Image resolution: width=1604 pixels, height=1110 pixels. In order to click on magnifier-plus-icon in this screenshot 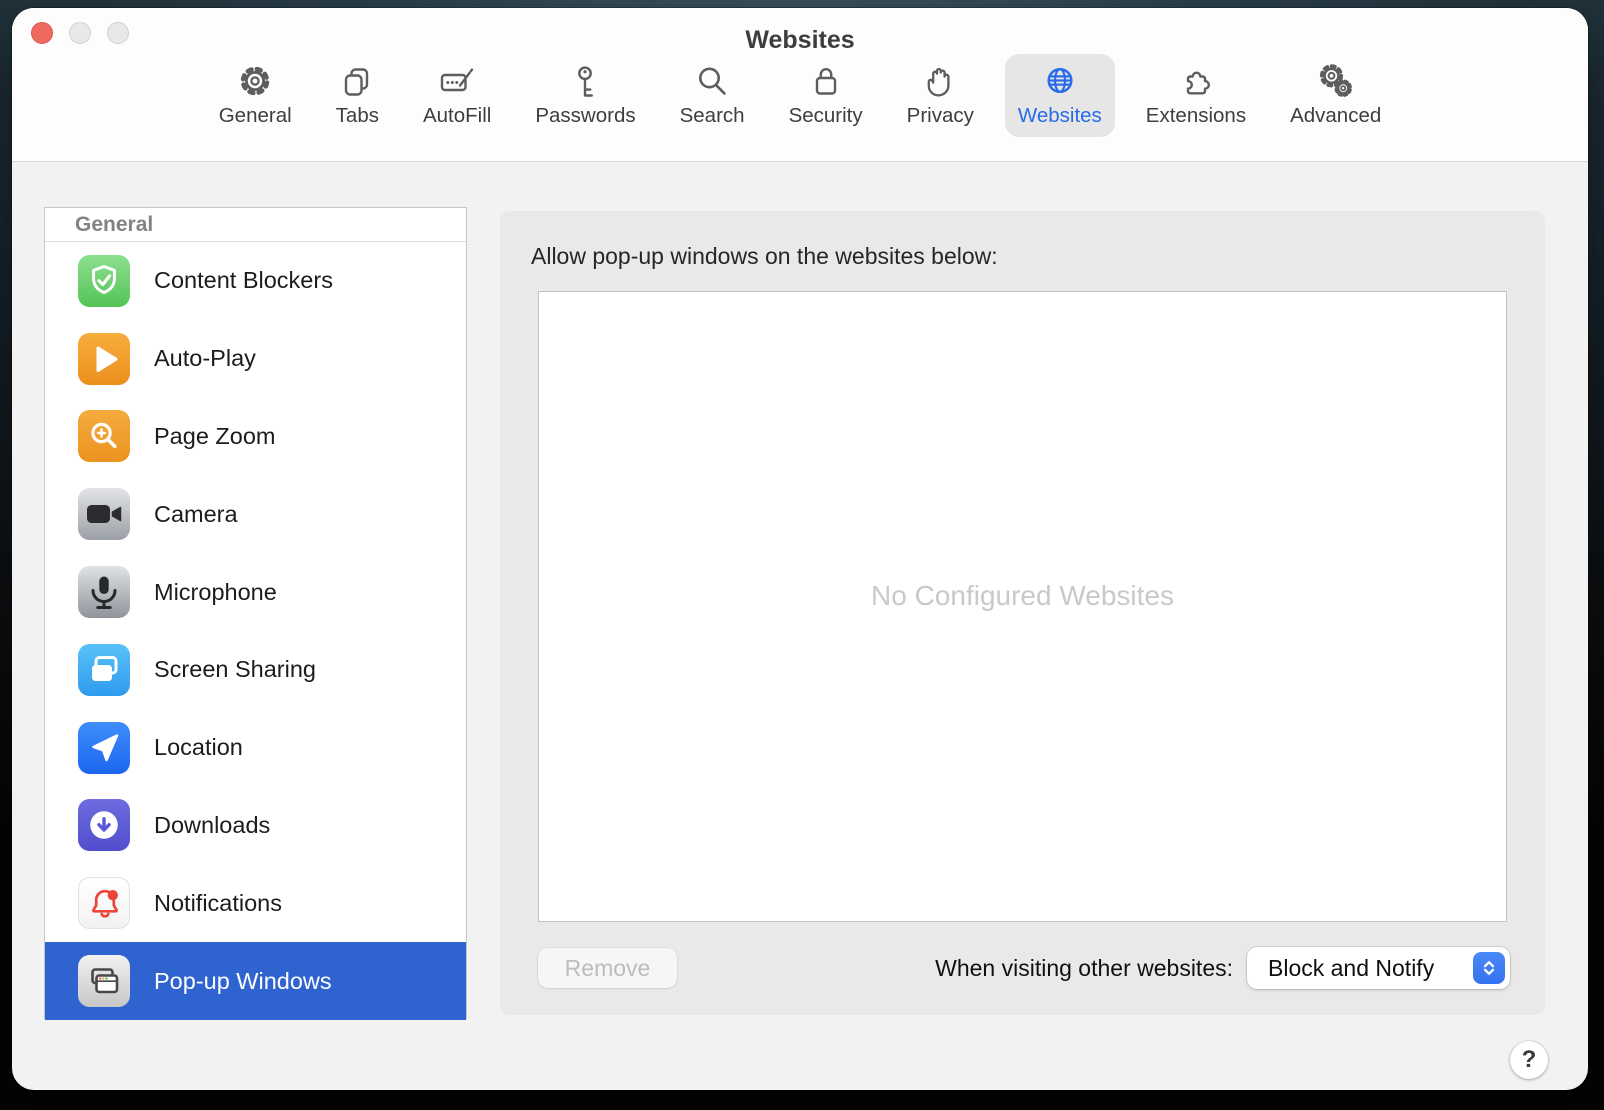, I will do `click(104, 436)`.